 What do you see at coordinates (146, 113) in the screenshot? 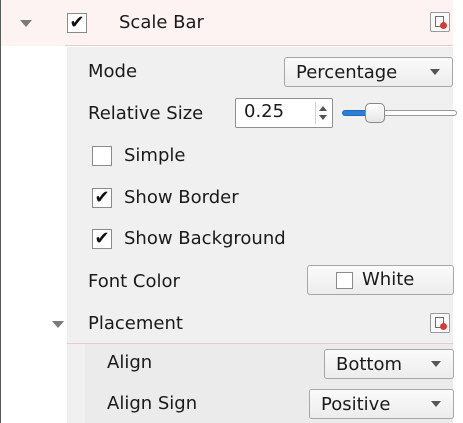
I see `relative-size-label: Relative Size` at bounding box center [146, 113].